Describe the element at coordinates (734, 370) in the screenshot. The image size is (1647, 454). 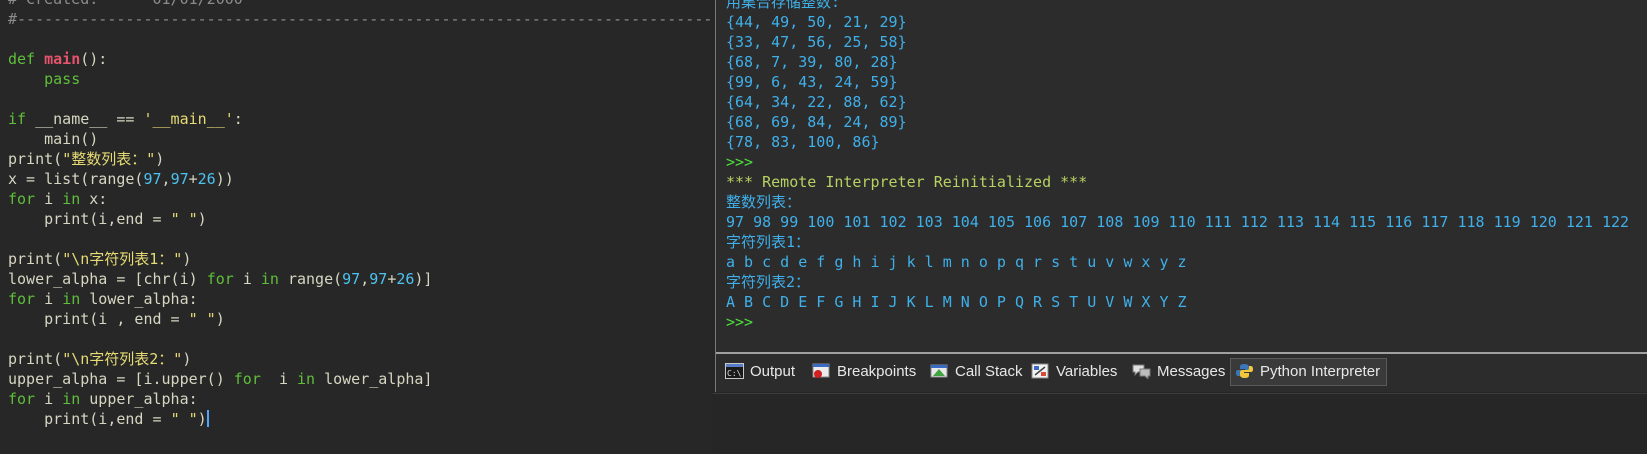
I see `console-icon: C:\` at that location.